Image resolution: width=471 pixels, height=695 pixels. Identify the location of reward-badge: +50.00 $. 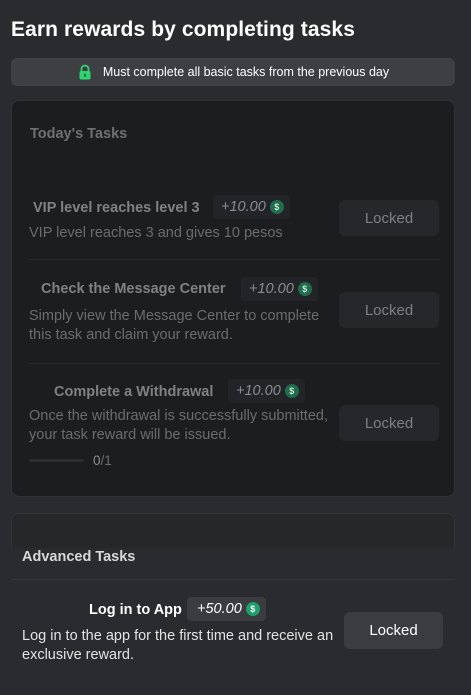
(226, 609).